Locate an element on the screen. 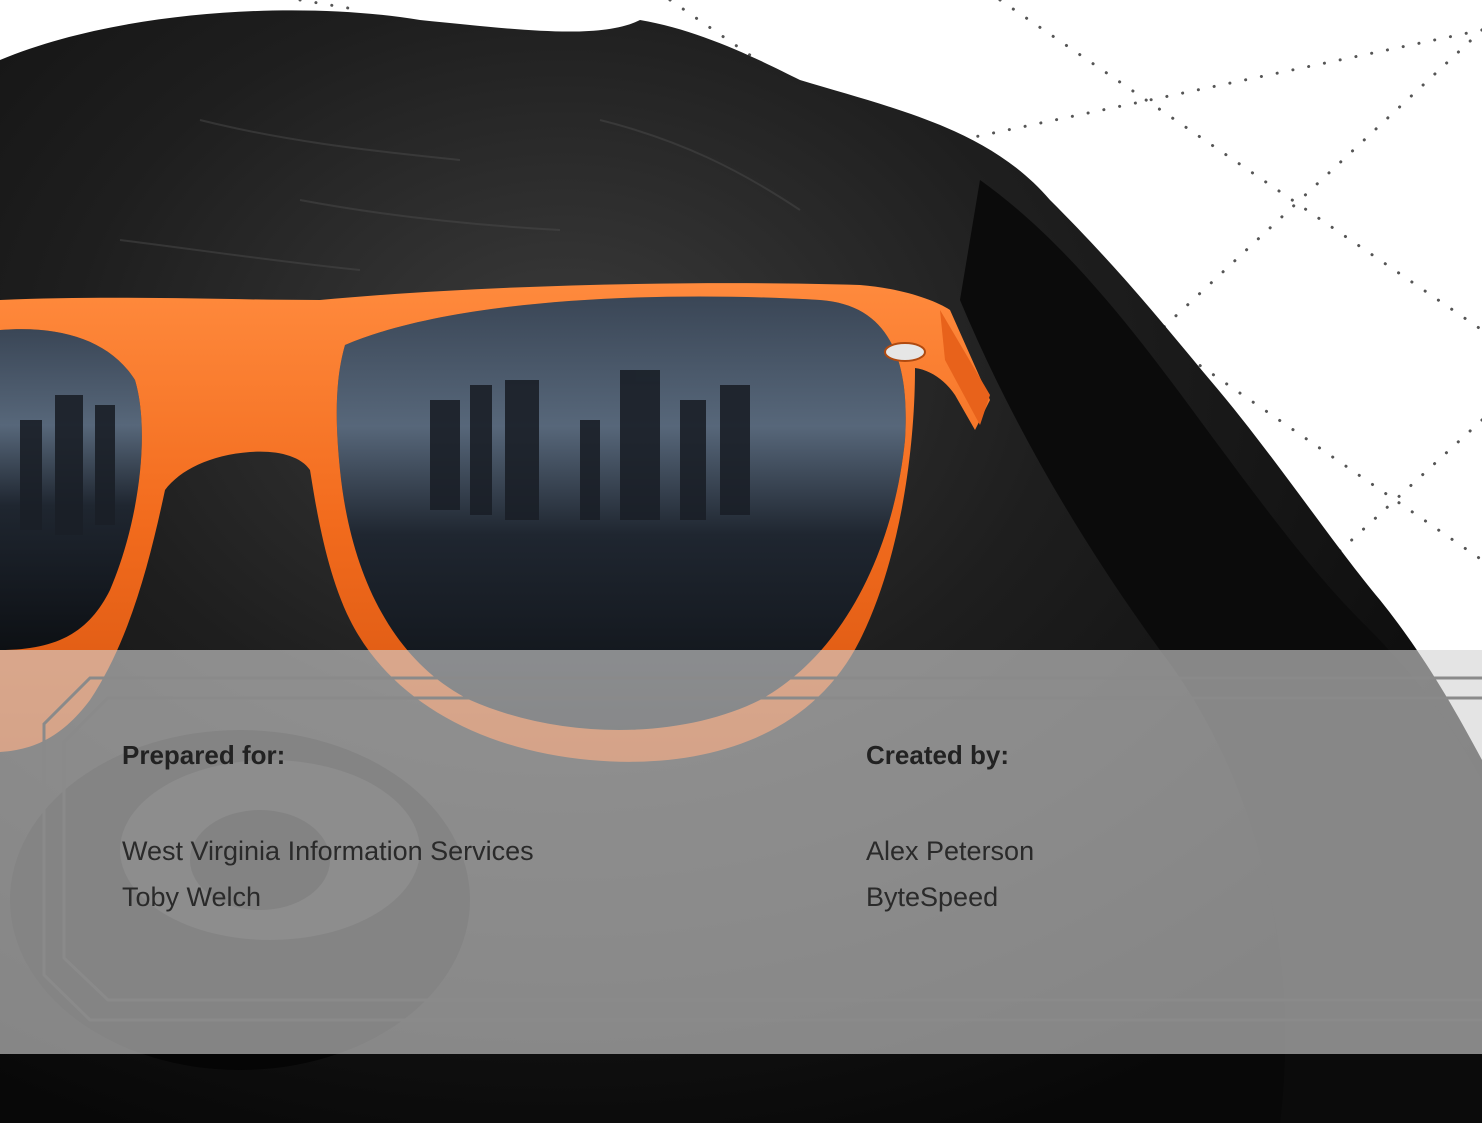 This screenshot has height=1123, width=1482. created-by-company: ByteSpeed is located at coordinates (932, 897).